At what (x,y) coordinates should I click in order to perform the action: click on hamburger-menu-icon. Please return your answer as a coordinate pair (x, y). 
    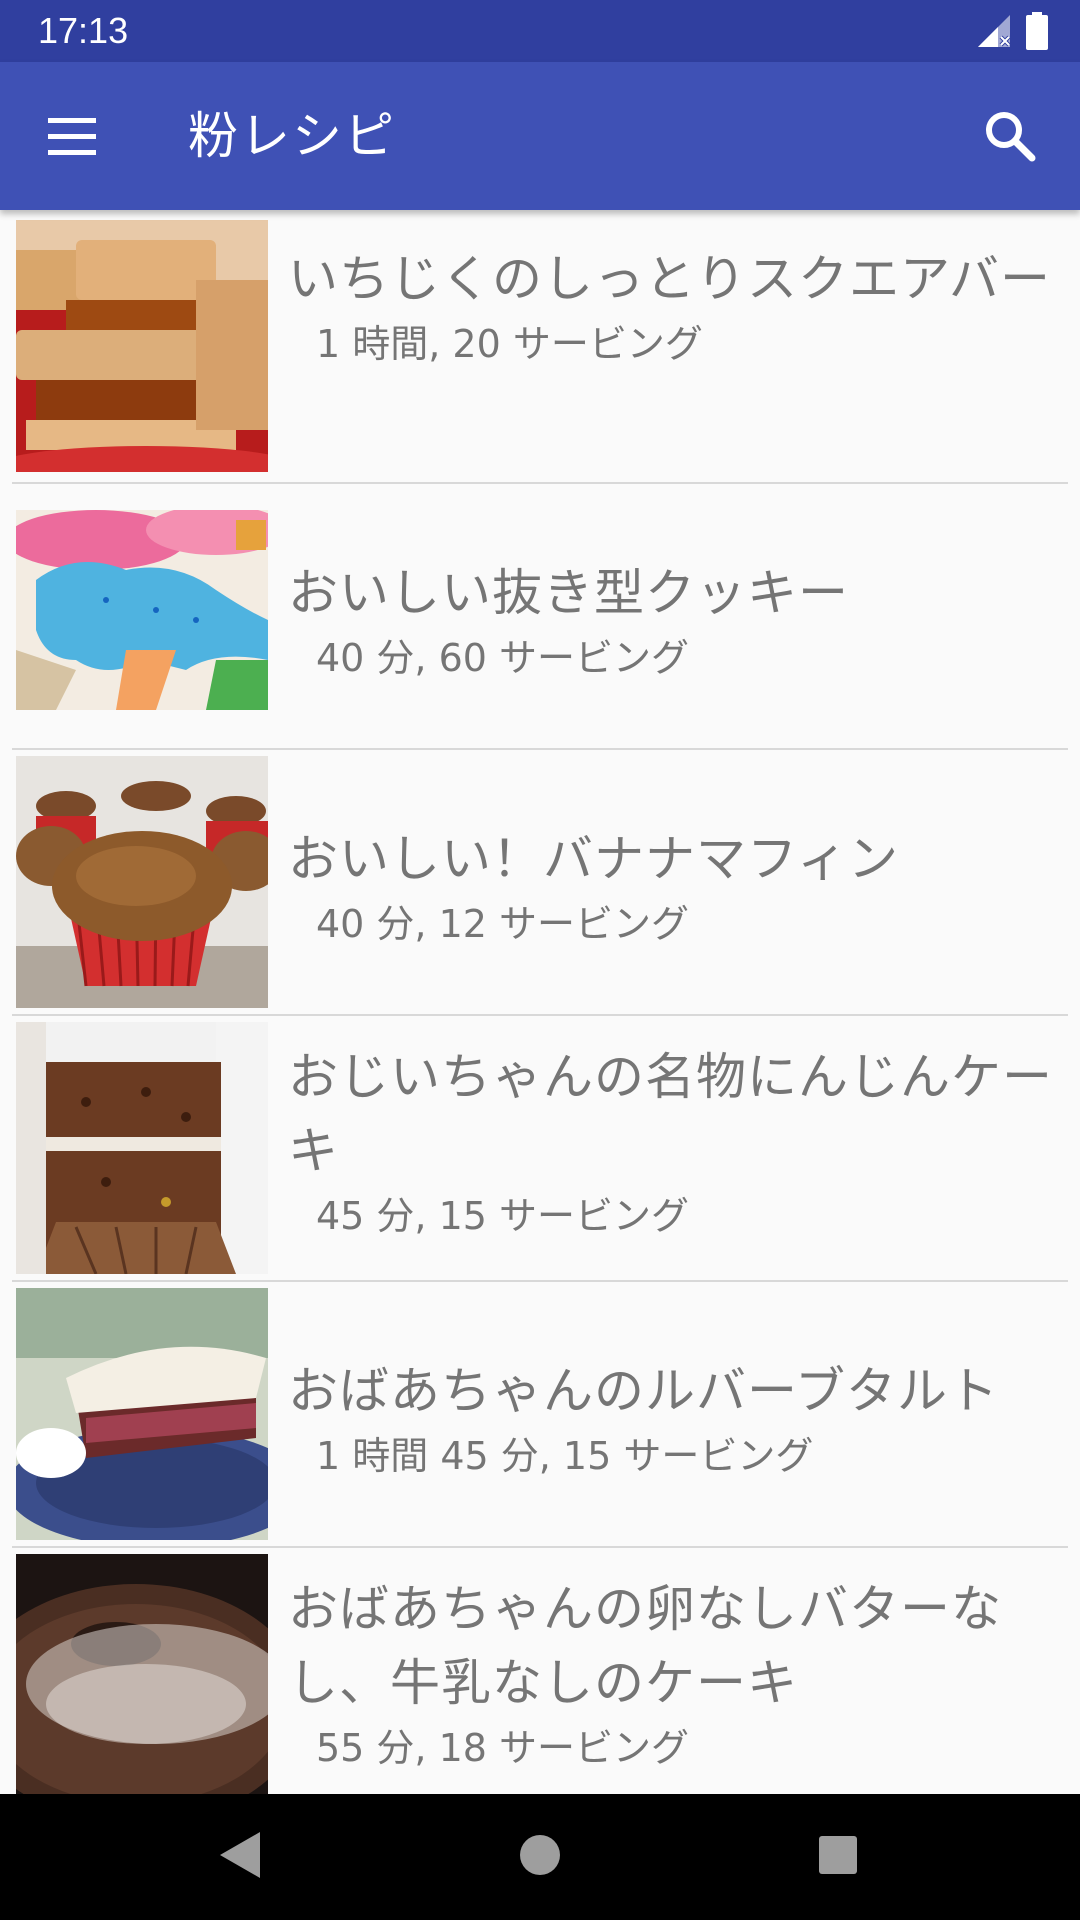
    Looking at the image, I should click on (72, 136).